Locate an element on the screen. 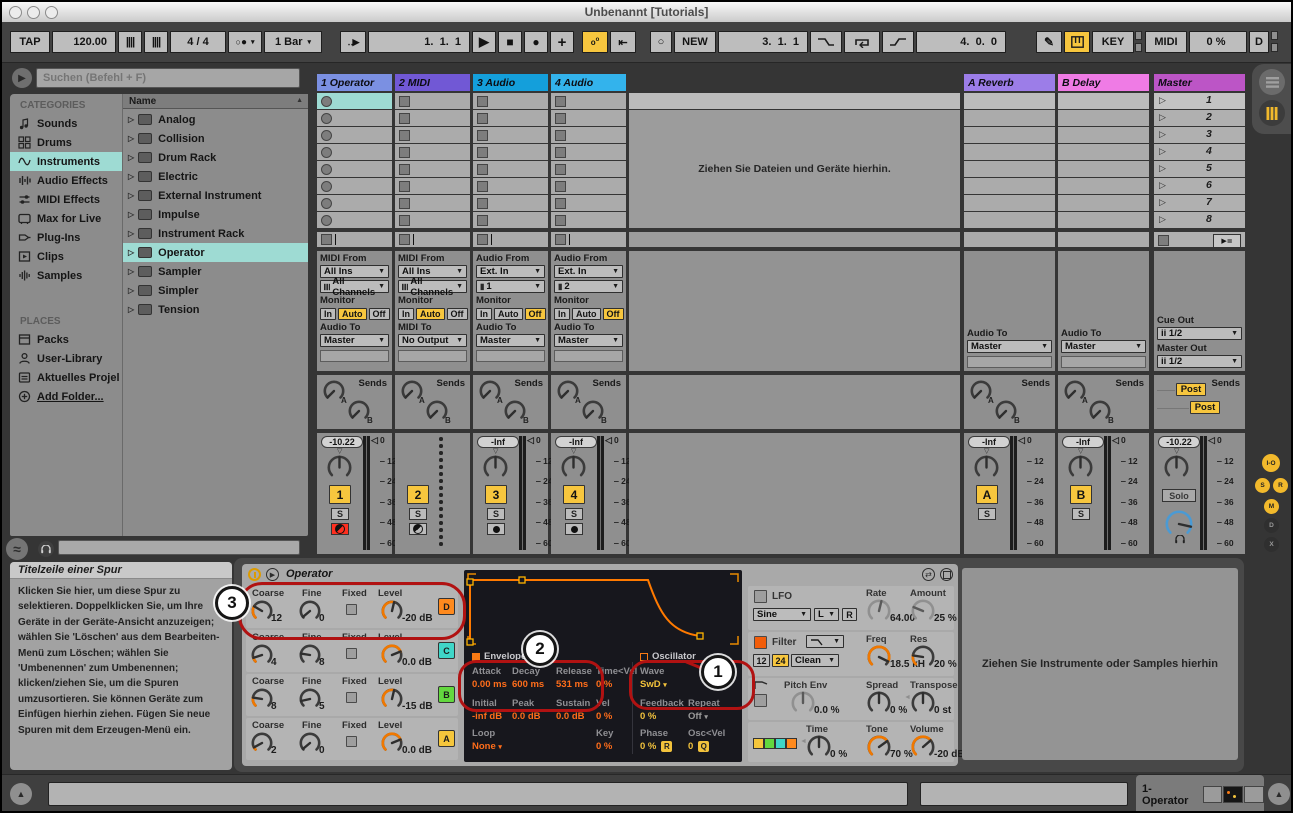 This screenshot has width=1293, height=813. sidebar-item-sounds: Sounds is located at coordinates (66, 123).